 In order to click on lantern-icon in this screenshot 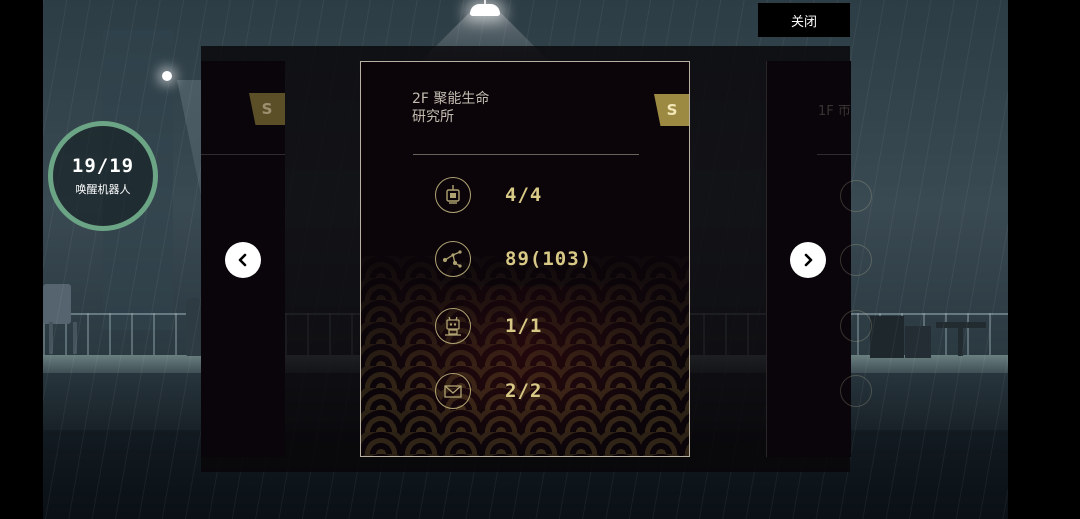, I will do `click(453, 195)`.